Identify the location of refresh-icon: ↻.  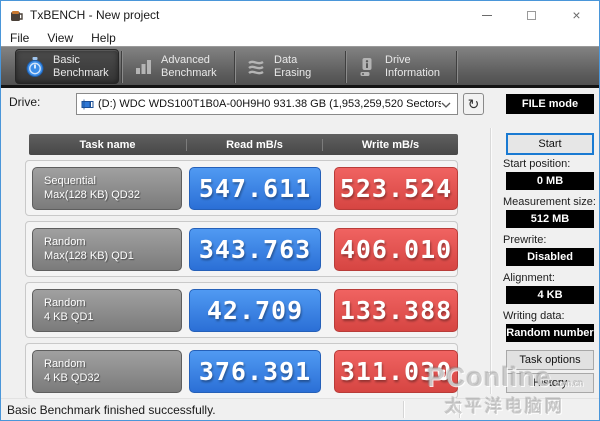
(473, 103).